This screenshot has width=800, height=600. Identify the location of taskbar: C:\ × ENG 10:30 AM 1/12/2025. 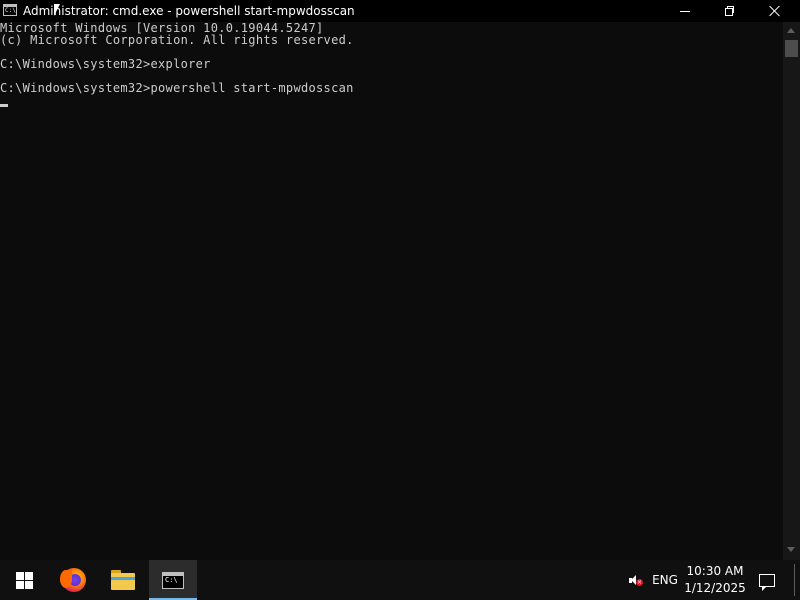
(400, 580).